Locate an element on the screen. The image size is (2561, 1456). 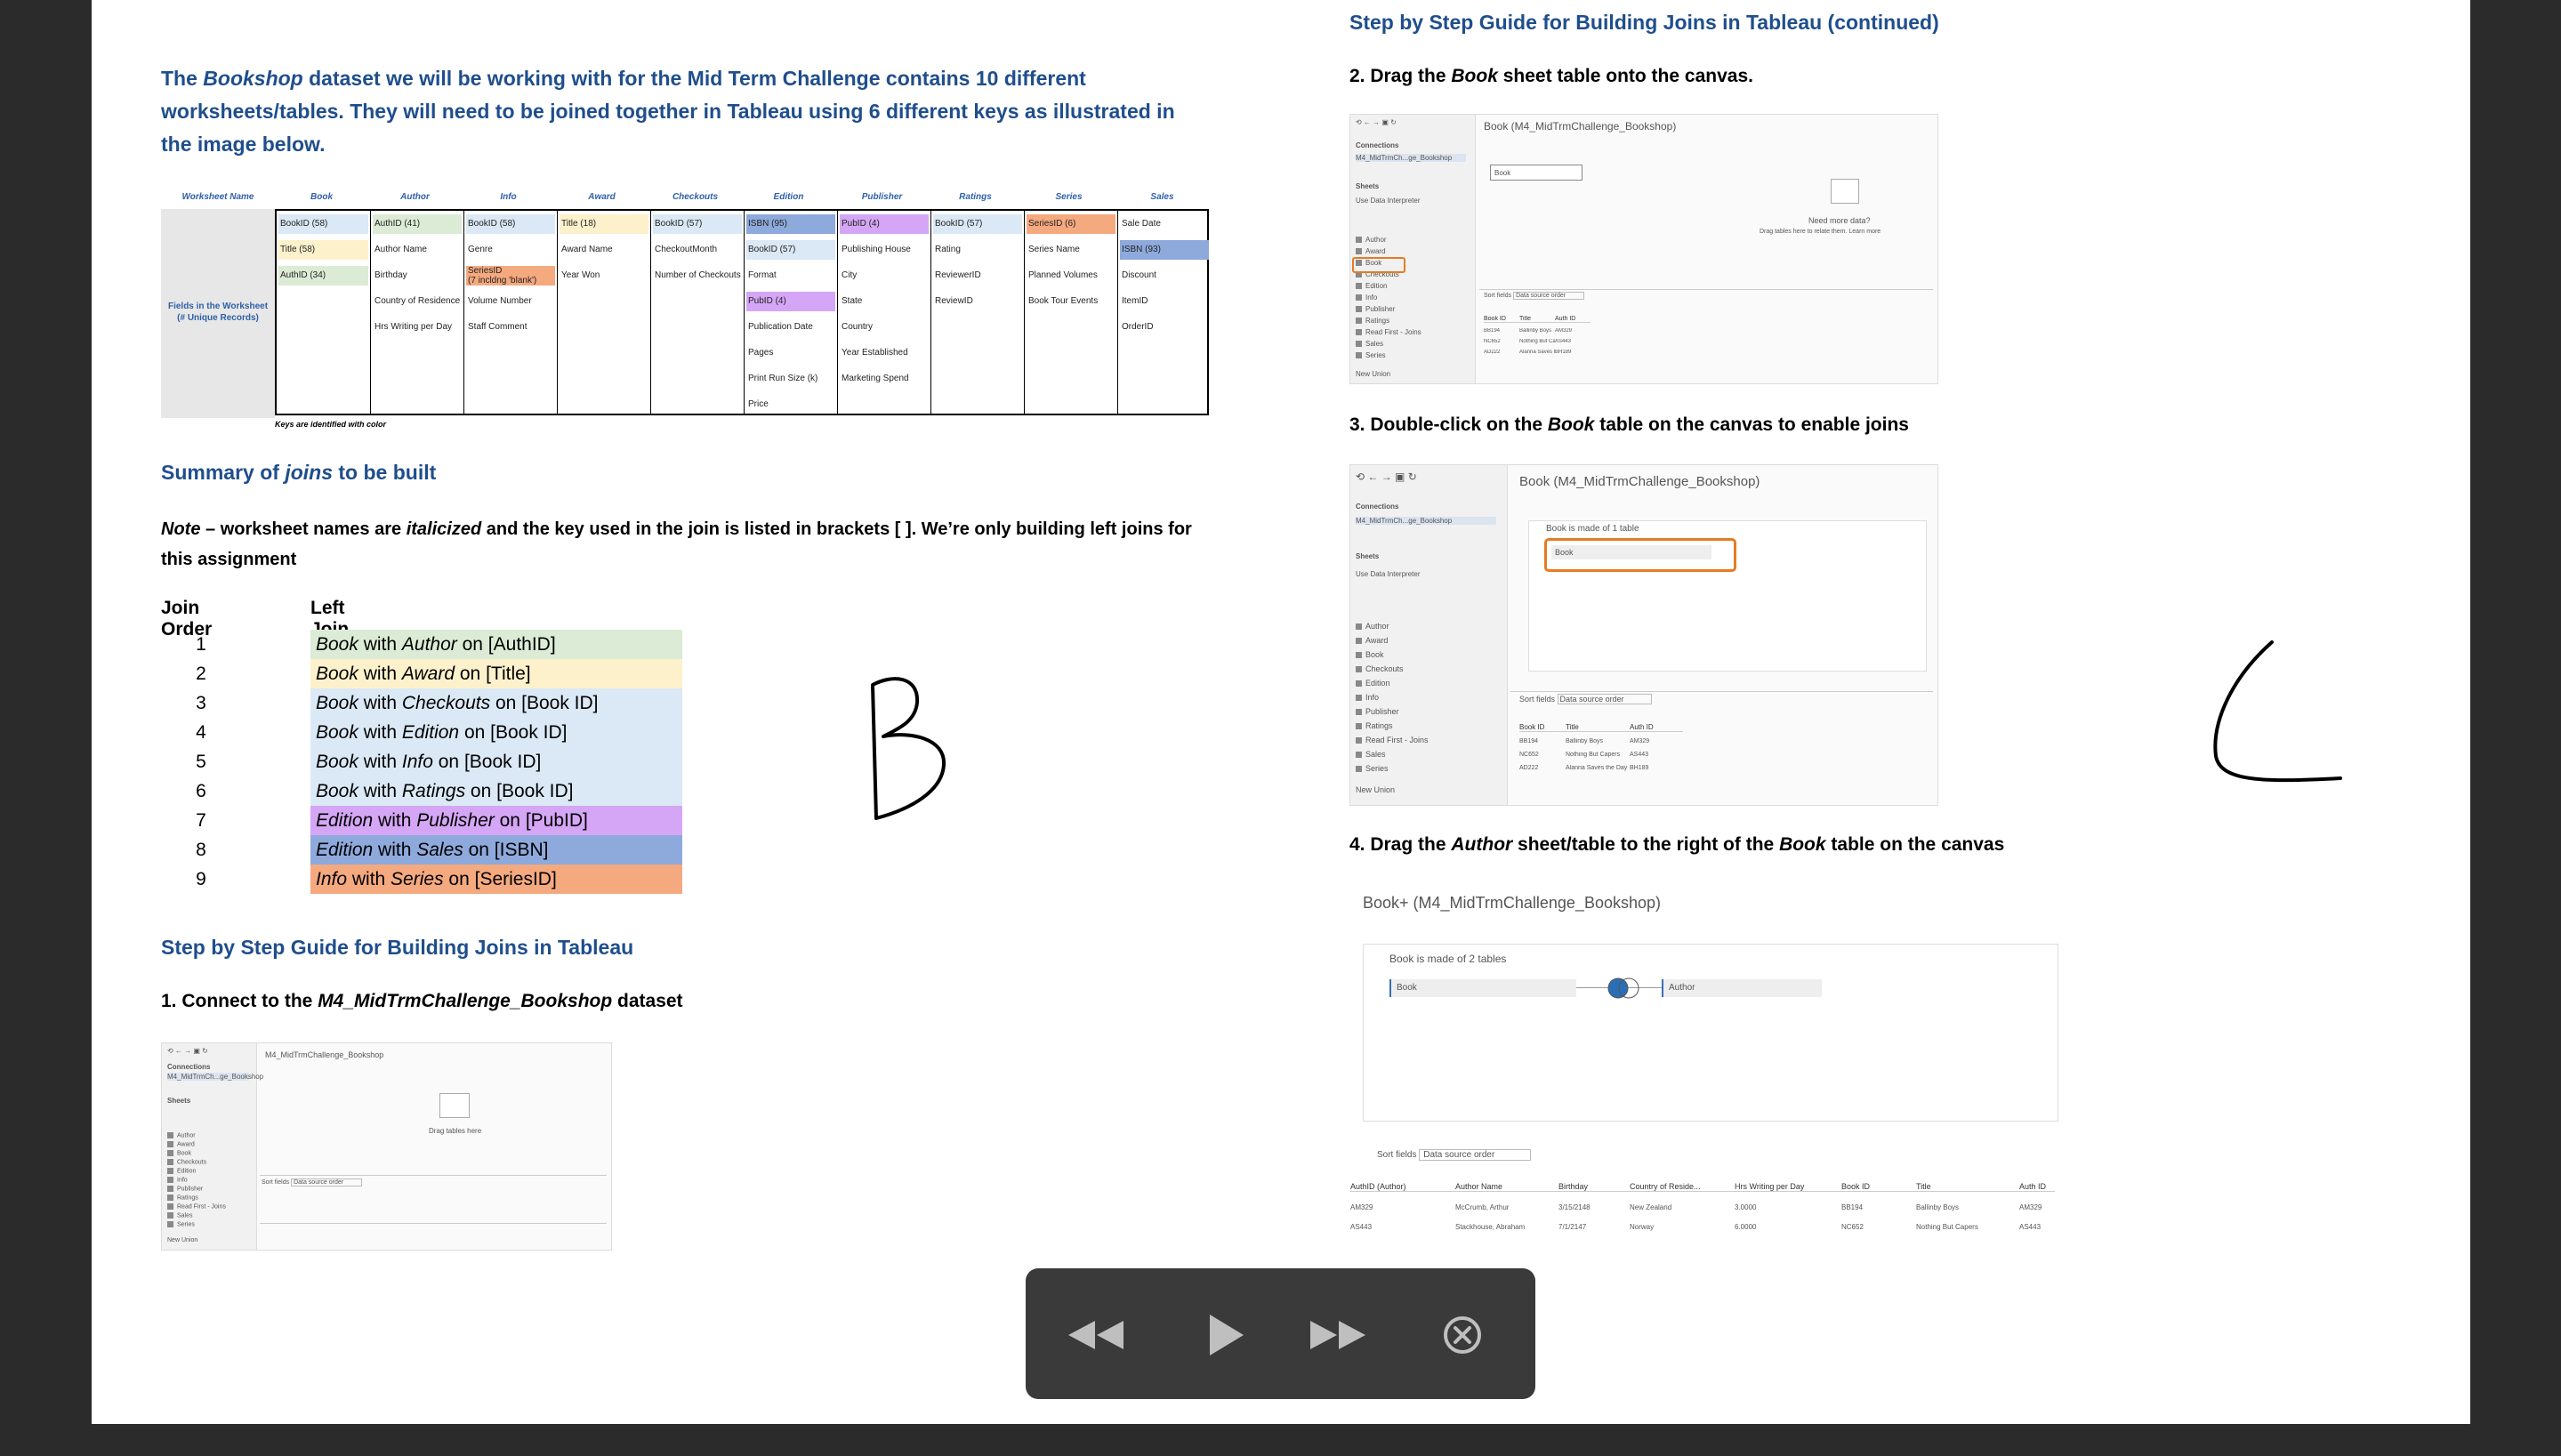
join-description: Edition with Publisher on [PubID] is located at coordinates (496, 820).